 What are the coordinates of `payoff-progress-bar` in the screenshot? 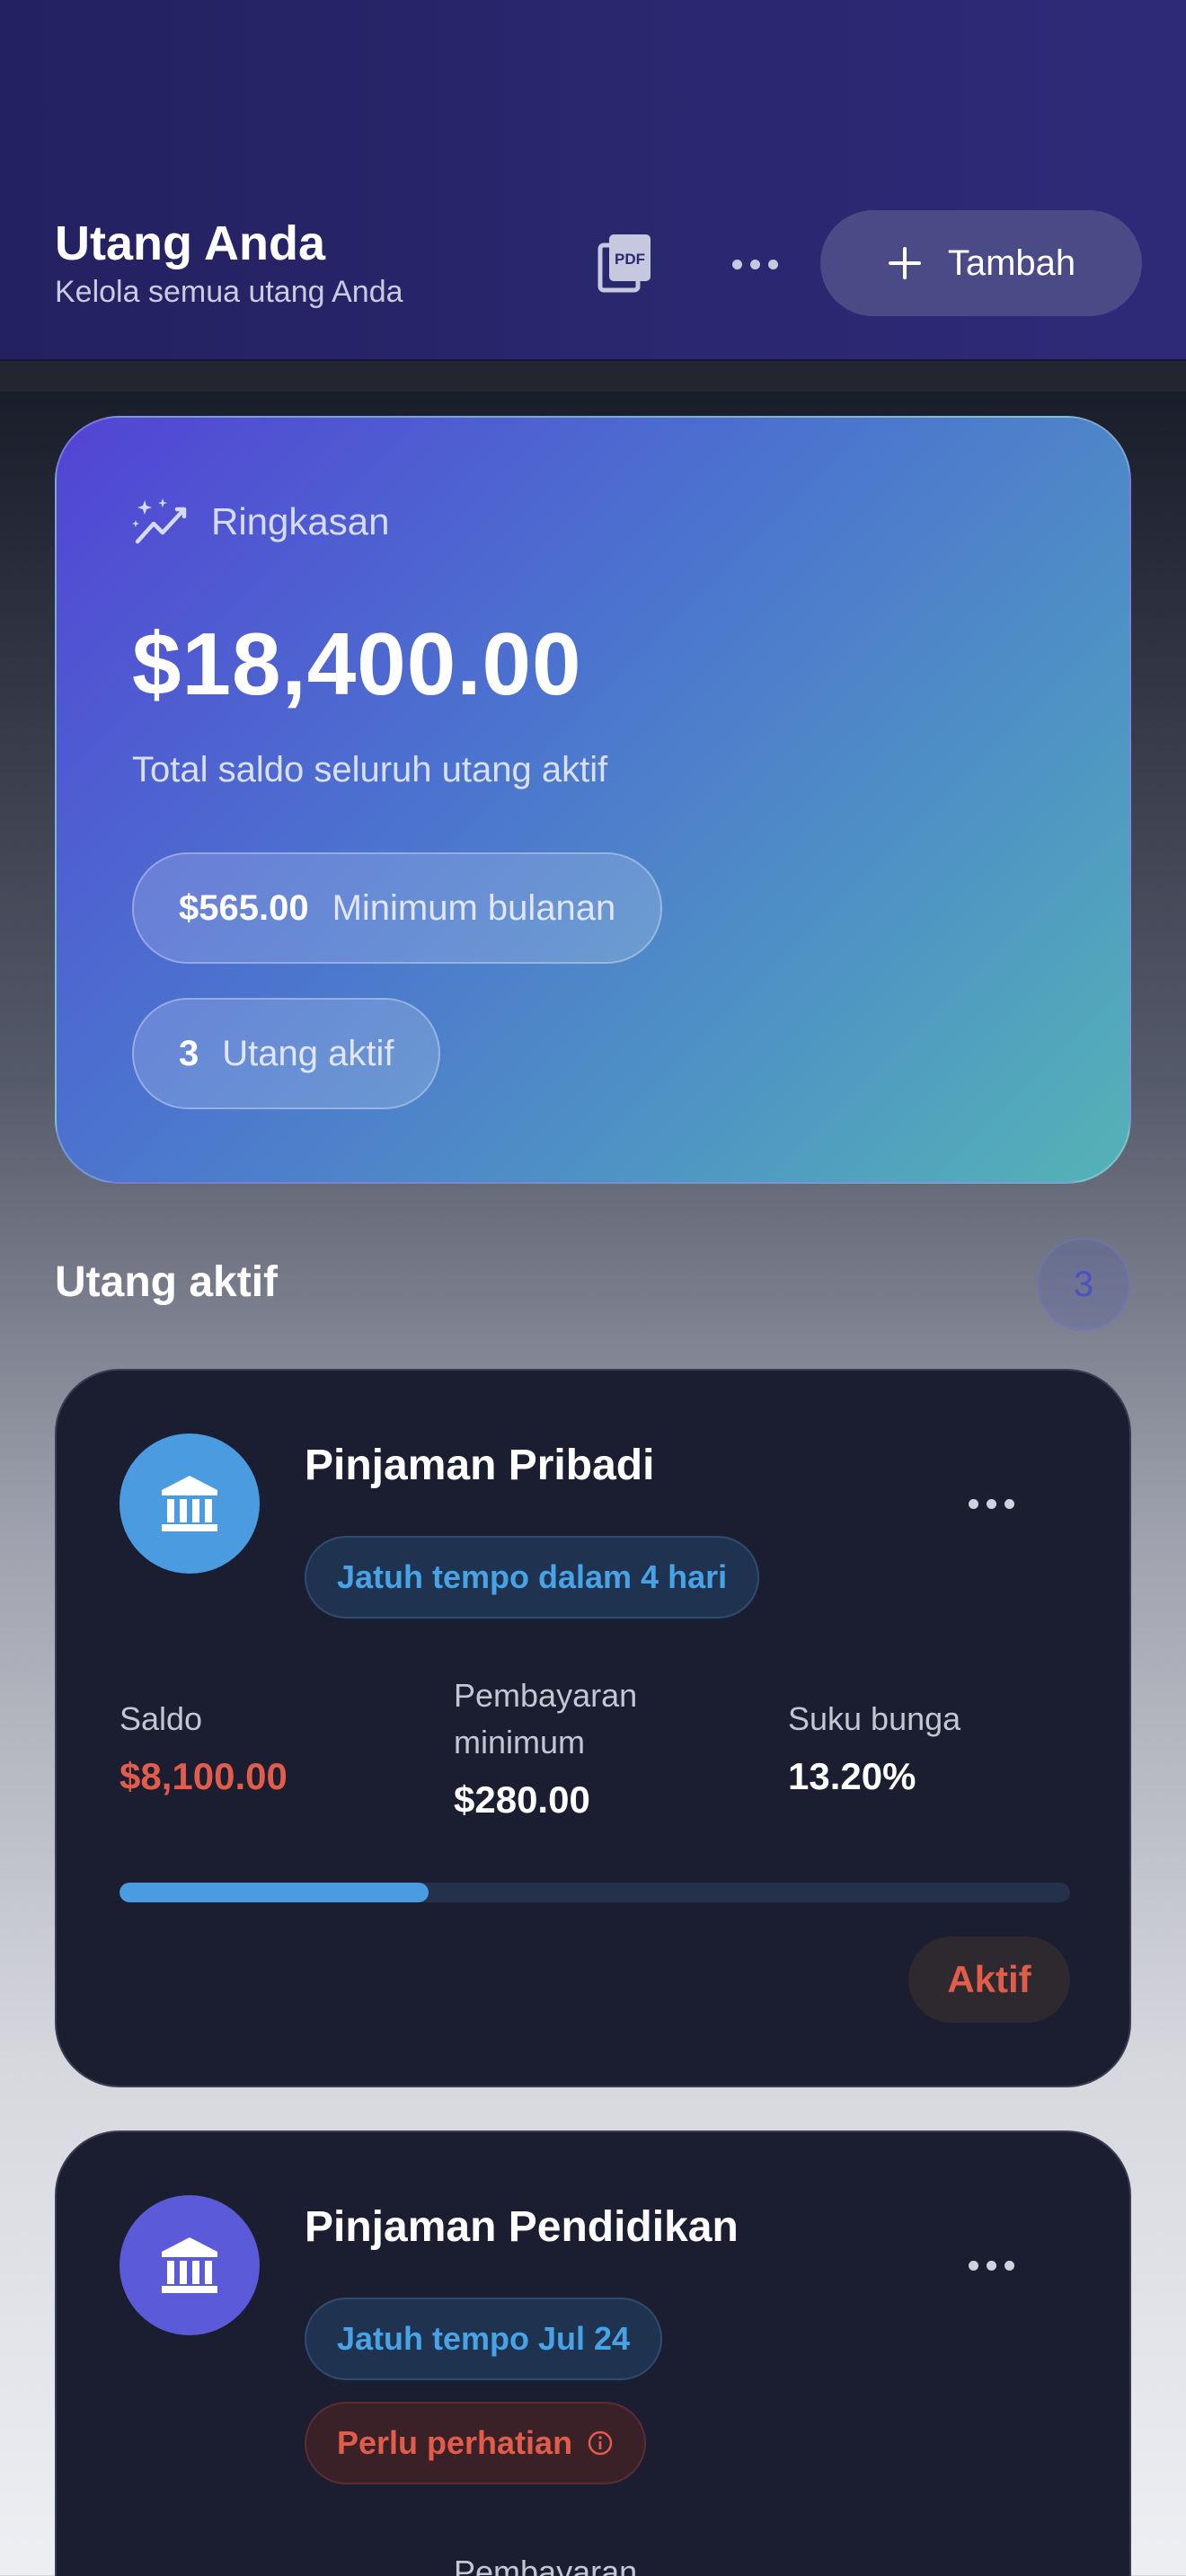 It's located at (594, 1893).